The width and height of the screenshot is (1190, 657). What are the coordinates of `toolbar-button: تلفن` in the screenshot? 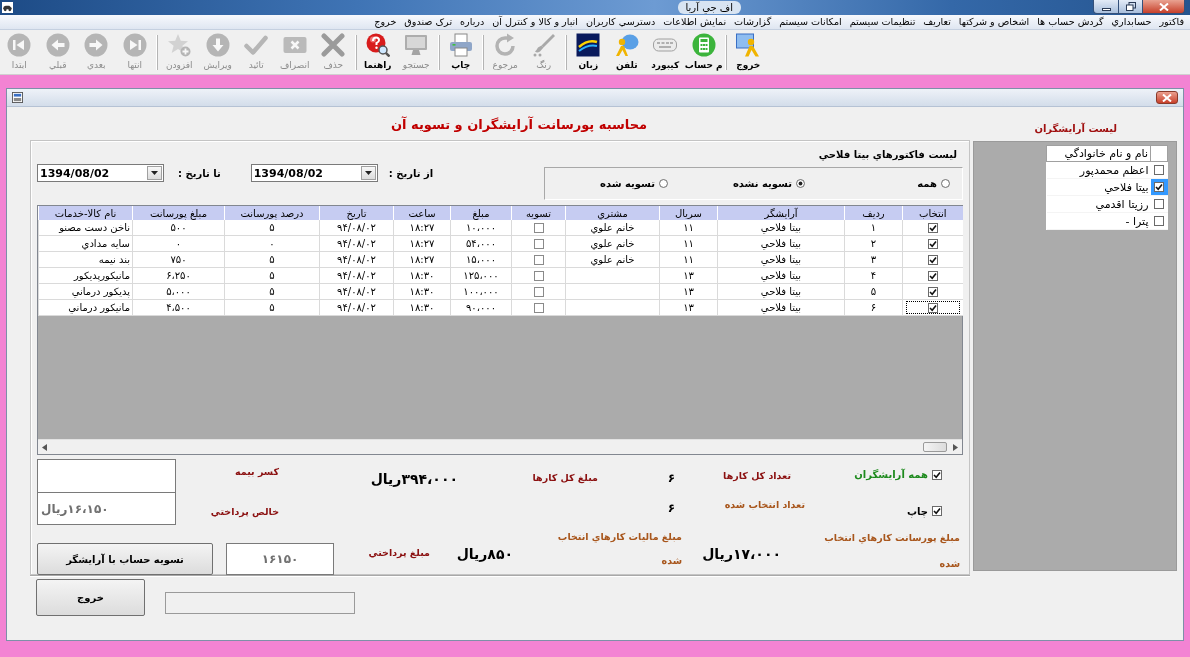 It's located at (626, 52).